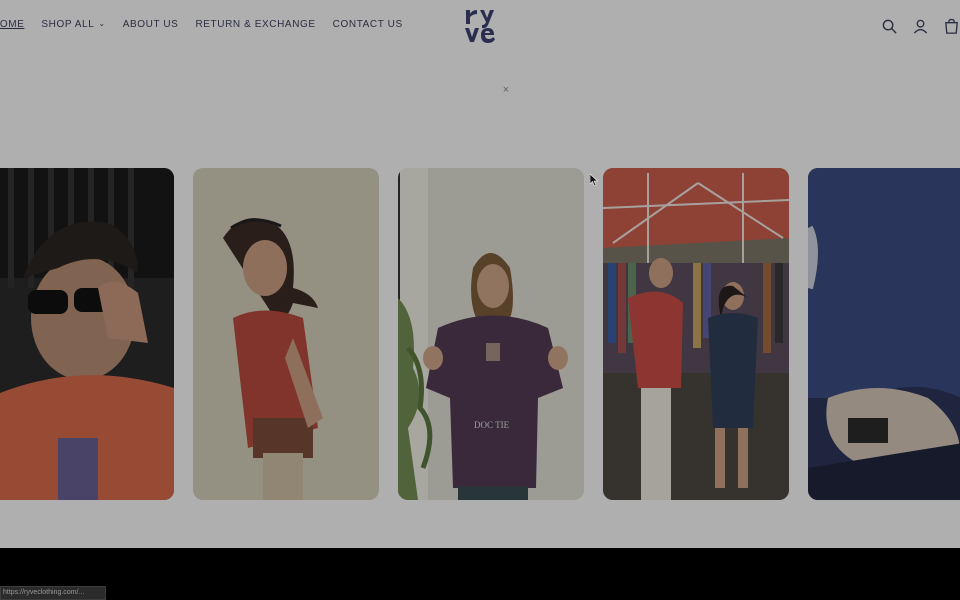 The width and height of the screenshot is (960, 600). I want to click on video-card-3: DOC TIE, so click(491, 334).